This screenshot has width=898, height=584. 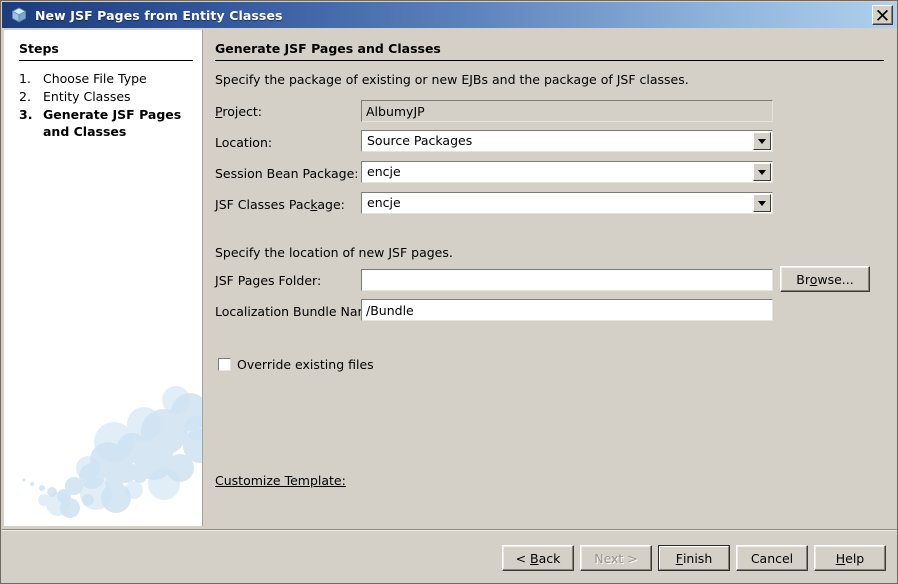 I want to click on back-button: < Back, so click(x=538, y=558).